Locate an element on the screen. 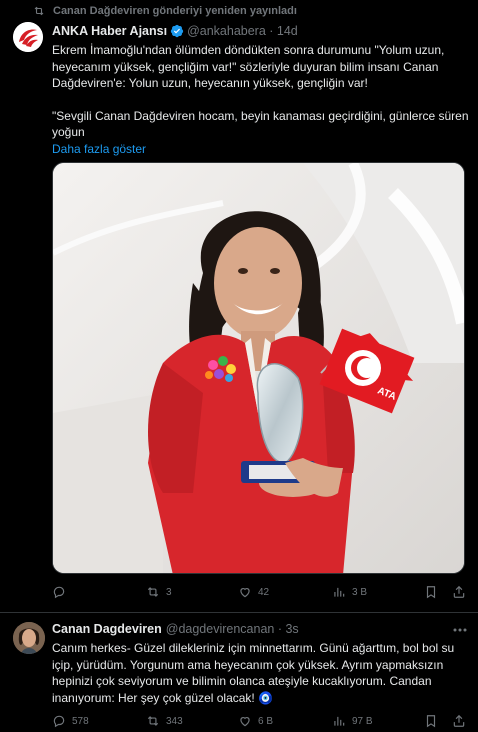 The width and height of the screenshot is (478, 732). tweet2-header: Canan Dagdeviren @dagdevirencanan · 3s is located at coordinates (175, 629).